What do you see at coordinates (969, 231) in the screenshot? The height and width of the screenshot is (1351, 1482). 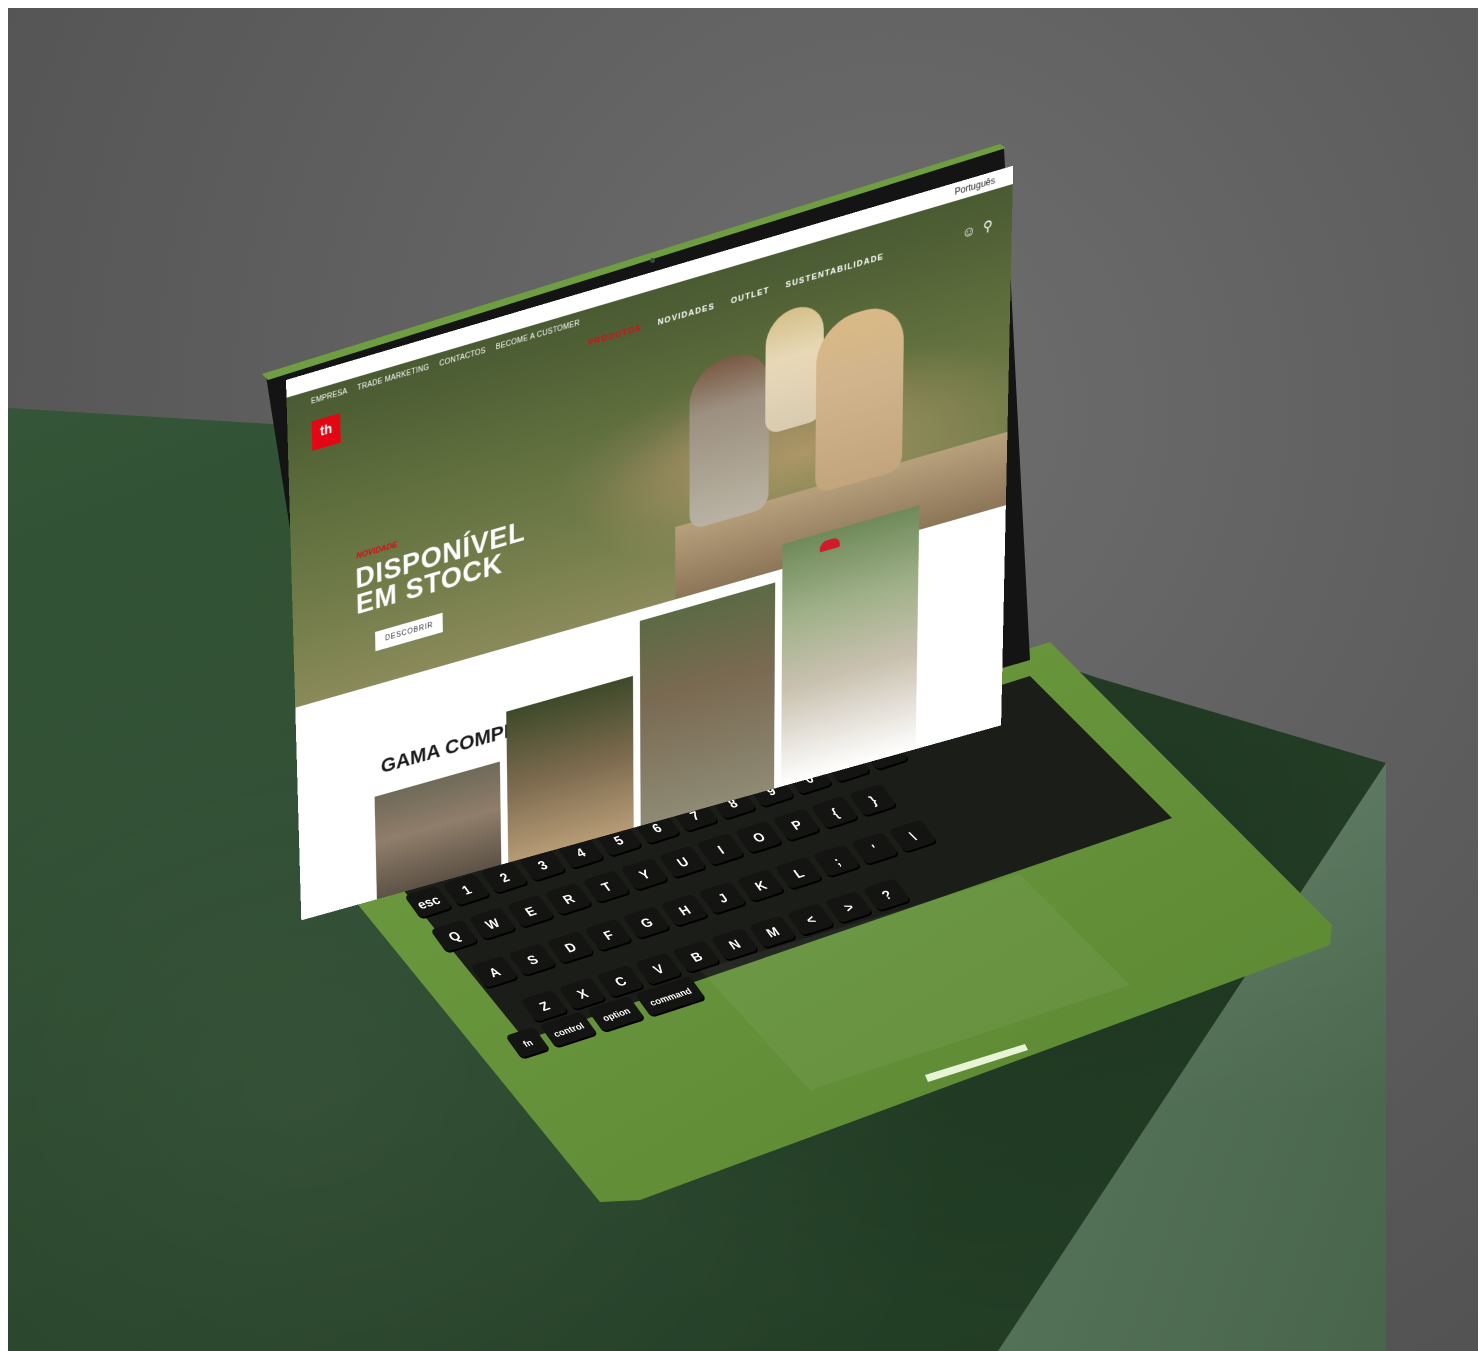 I see `user-icon: ☺` at bounding box center [969, 231].